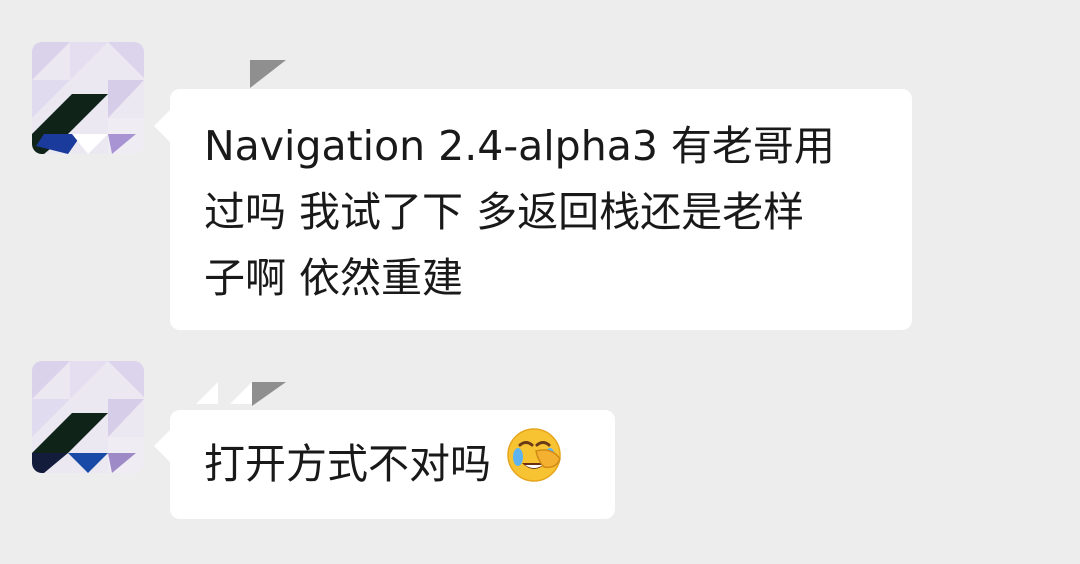 This screenshot has height=564, width=1080. Describe the element at coordinates (534, 464) in the screenshot. I see `face-with-tears-of-joy-covering-face-icon` at that location.